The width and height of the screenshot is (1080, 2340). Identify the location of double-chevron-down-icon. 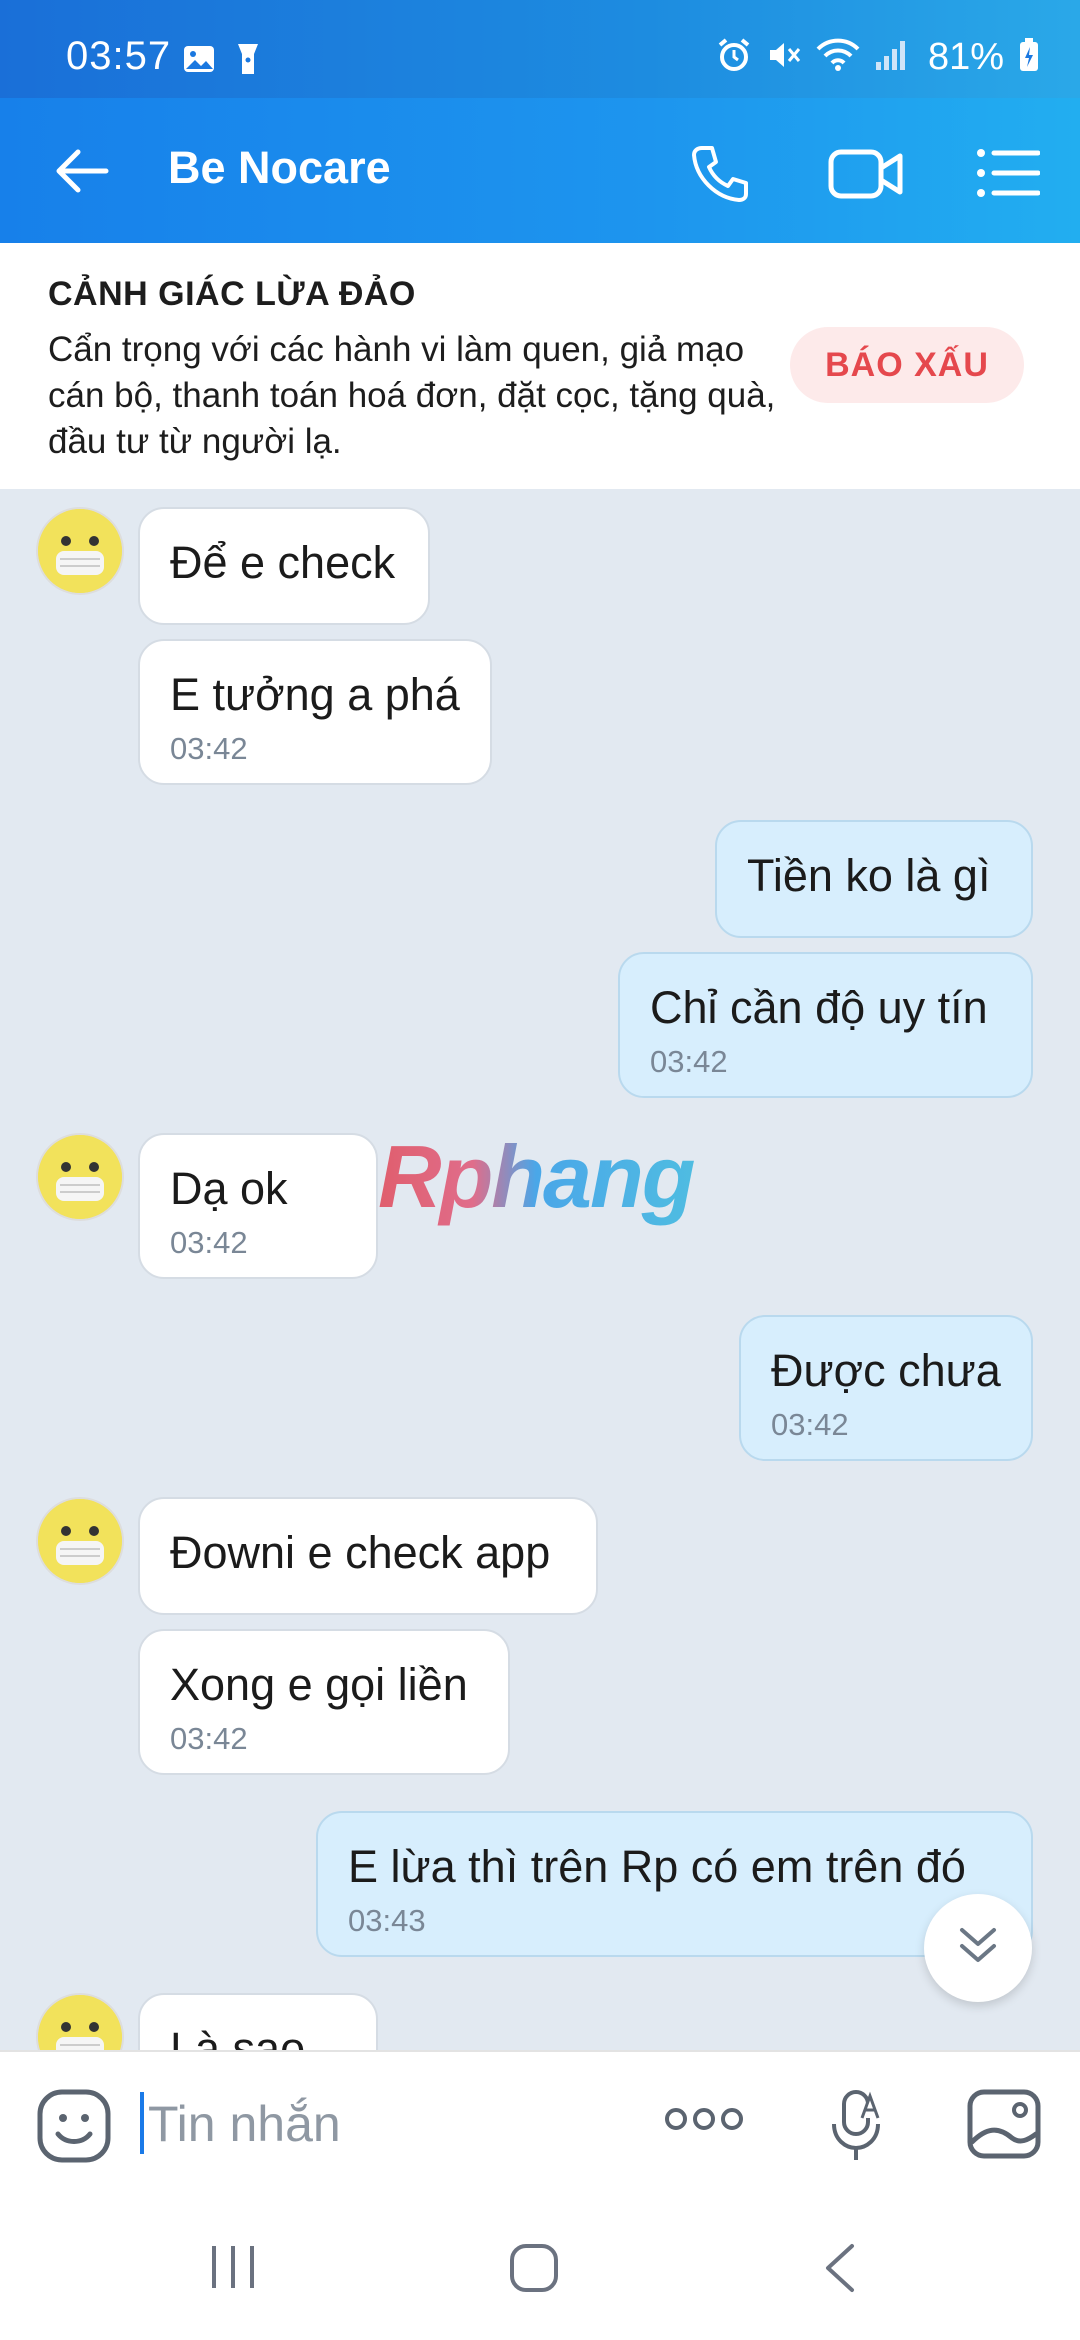
(978, 1948).